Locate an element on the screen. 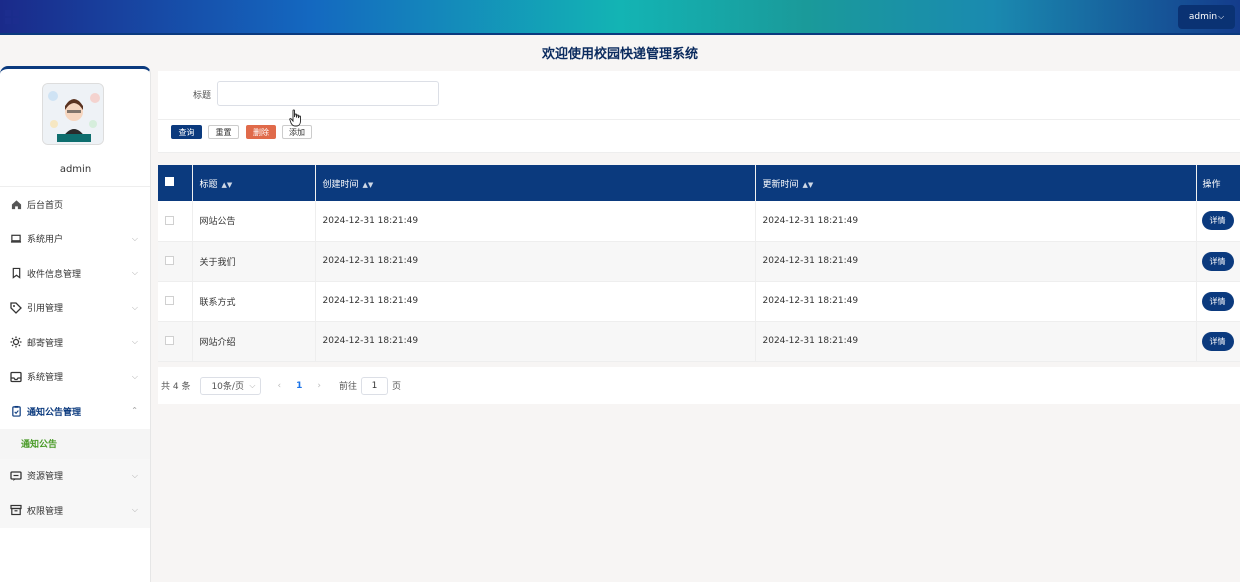 This screenshot has width=1240, height=582. sidebar-item-label: 收件信息管理 is located at coordinates (54, 274).